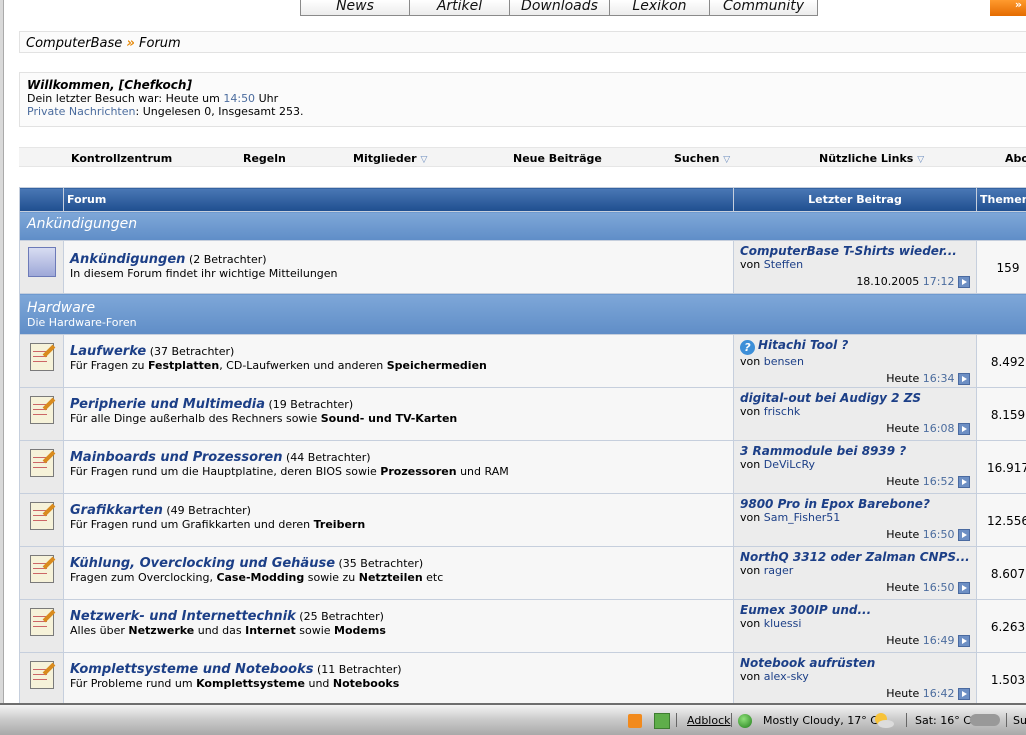 The height and width of the screenshot is (735, 1026). What do you see at coordinates (2, 352) in the screenshot?
I see `window-left-edge` at bounding box center [2, 352].